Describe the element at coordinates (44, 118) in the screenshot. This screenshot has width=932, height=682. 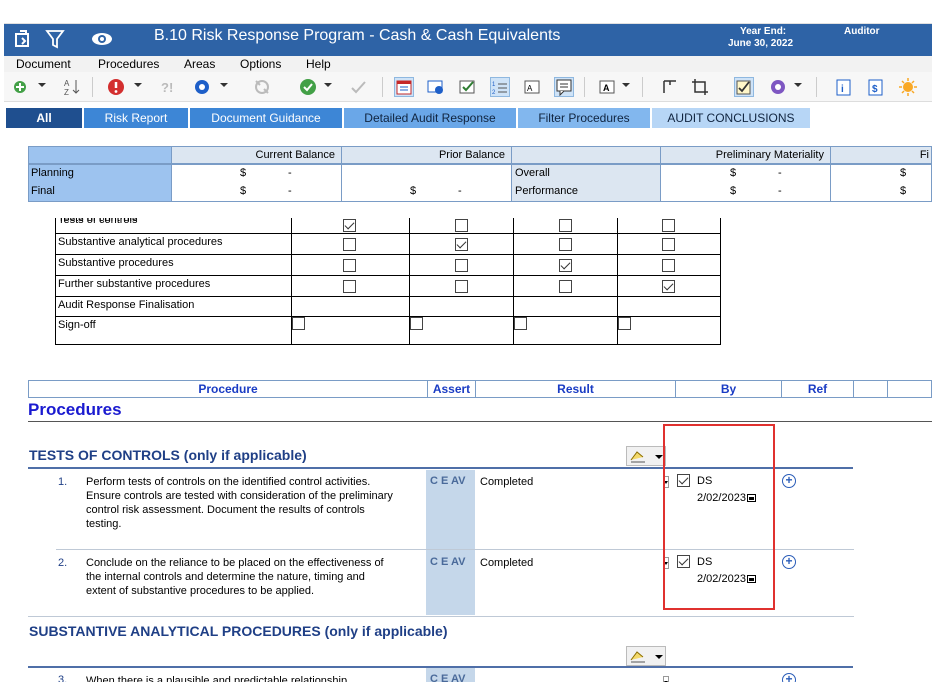
I see `tab-all: All` at that location.